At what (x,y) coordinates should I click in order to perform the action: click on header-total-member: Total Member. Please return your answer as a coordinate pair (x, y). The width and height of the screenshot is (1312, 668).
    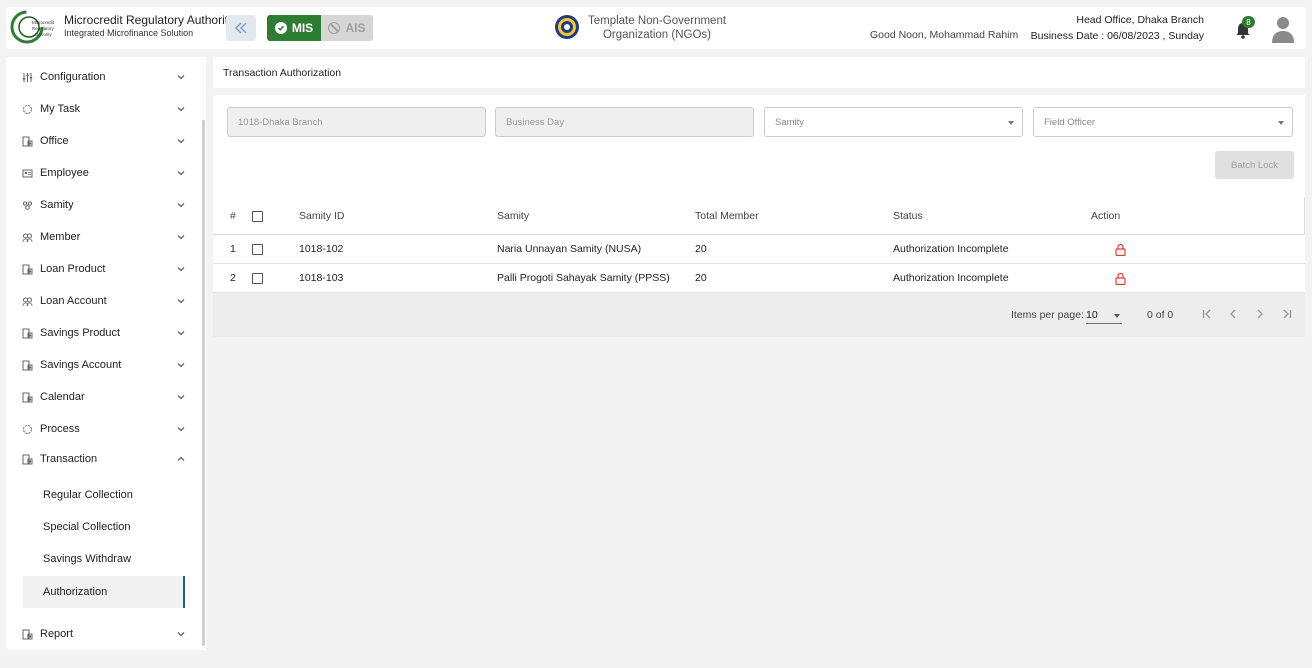
    Looking at the image, I should click on (727, 216).